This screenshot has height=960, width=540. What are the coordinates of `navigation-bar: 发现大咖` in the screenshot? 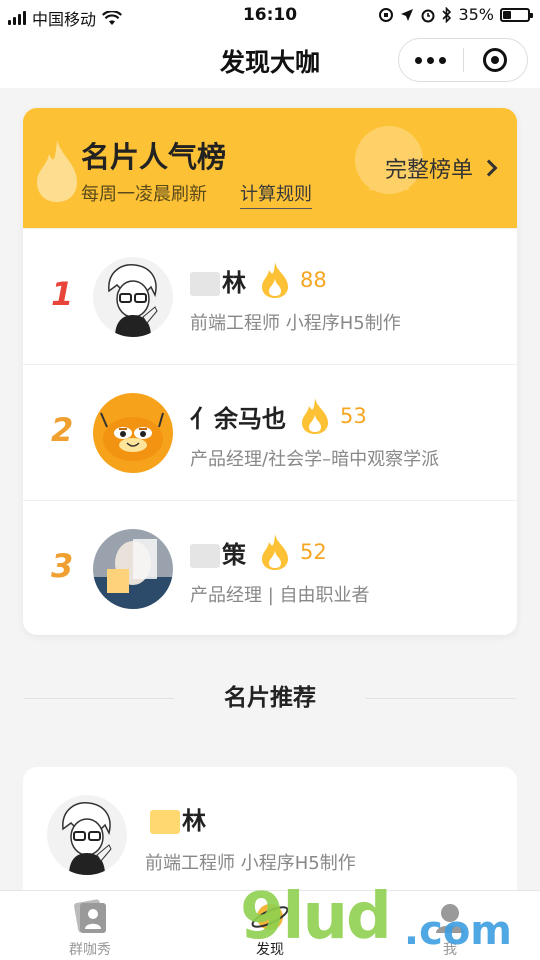 It's located at (270, 60).